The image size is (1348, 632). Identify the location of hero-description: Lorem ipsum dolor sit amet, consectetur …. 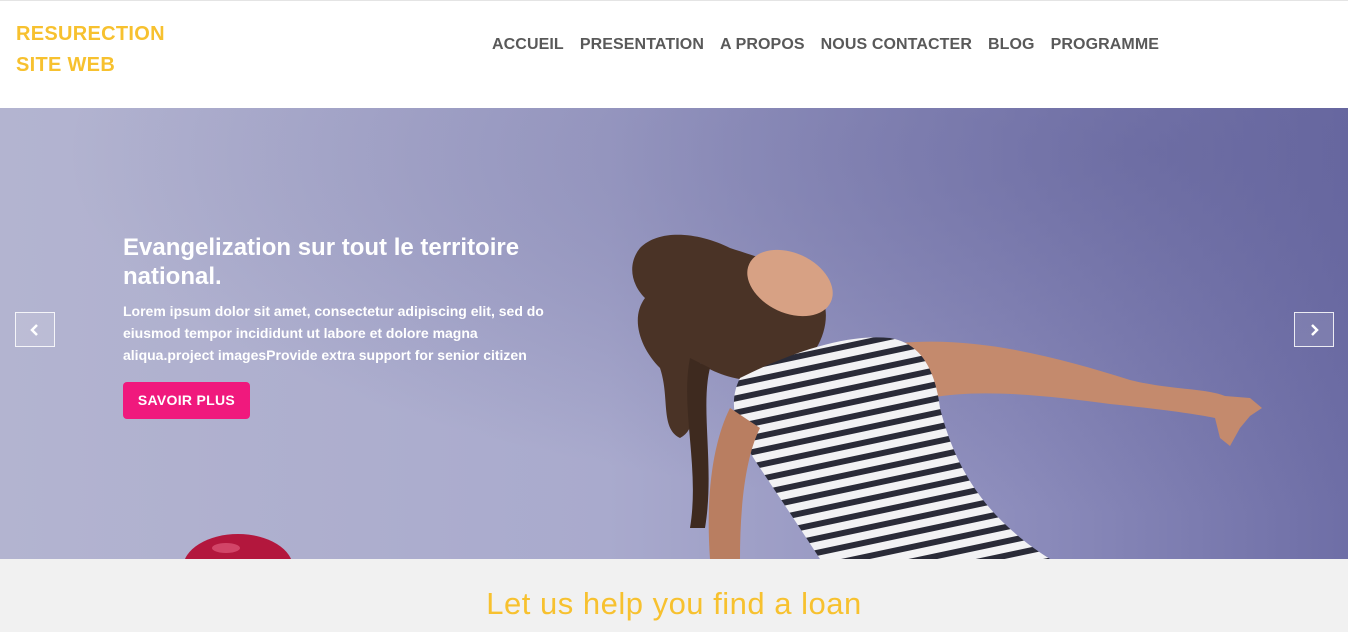
(333, 333).